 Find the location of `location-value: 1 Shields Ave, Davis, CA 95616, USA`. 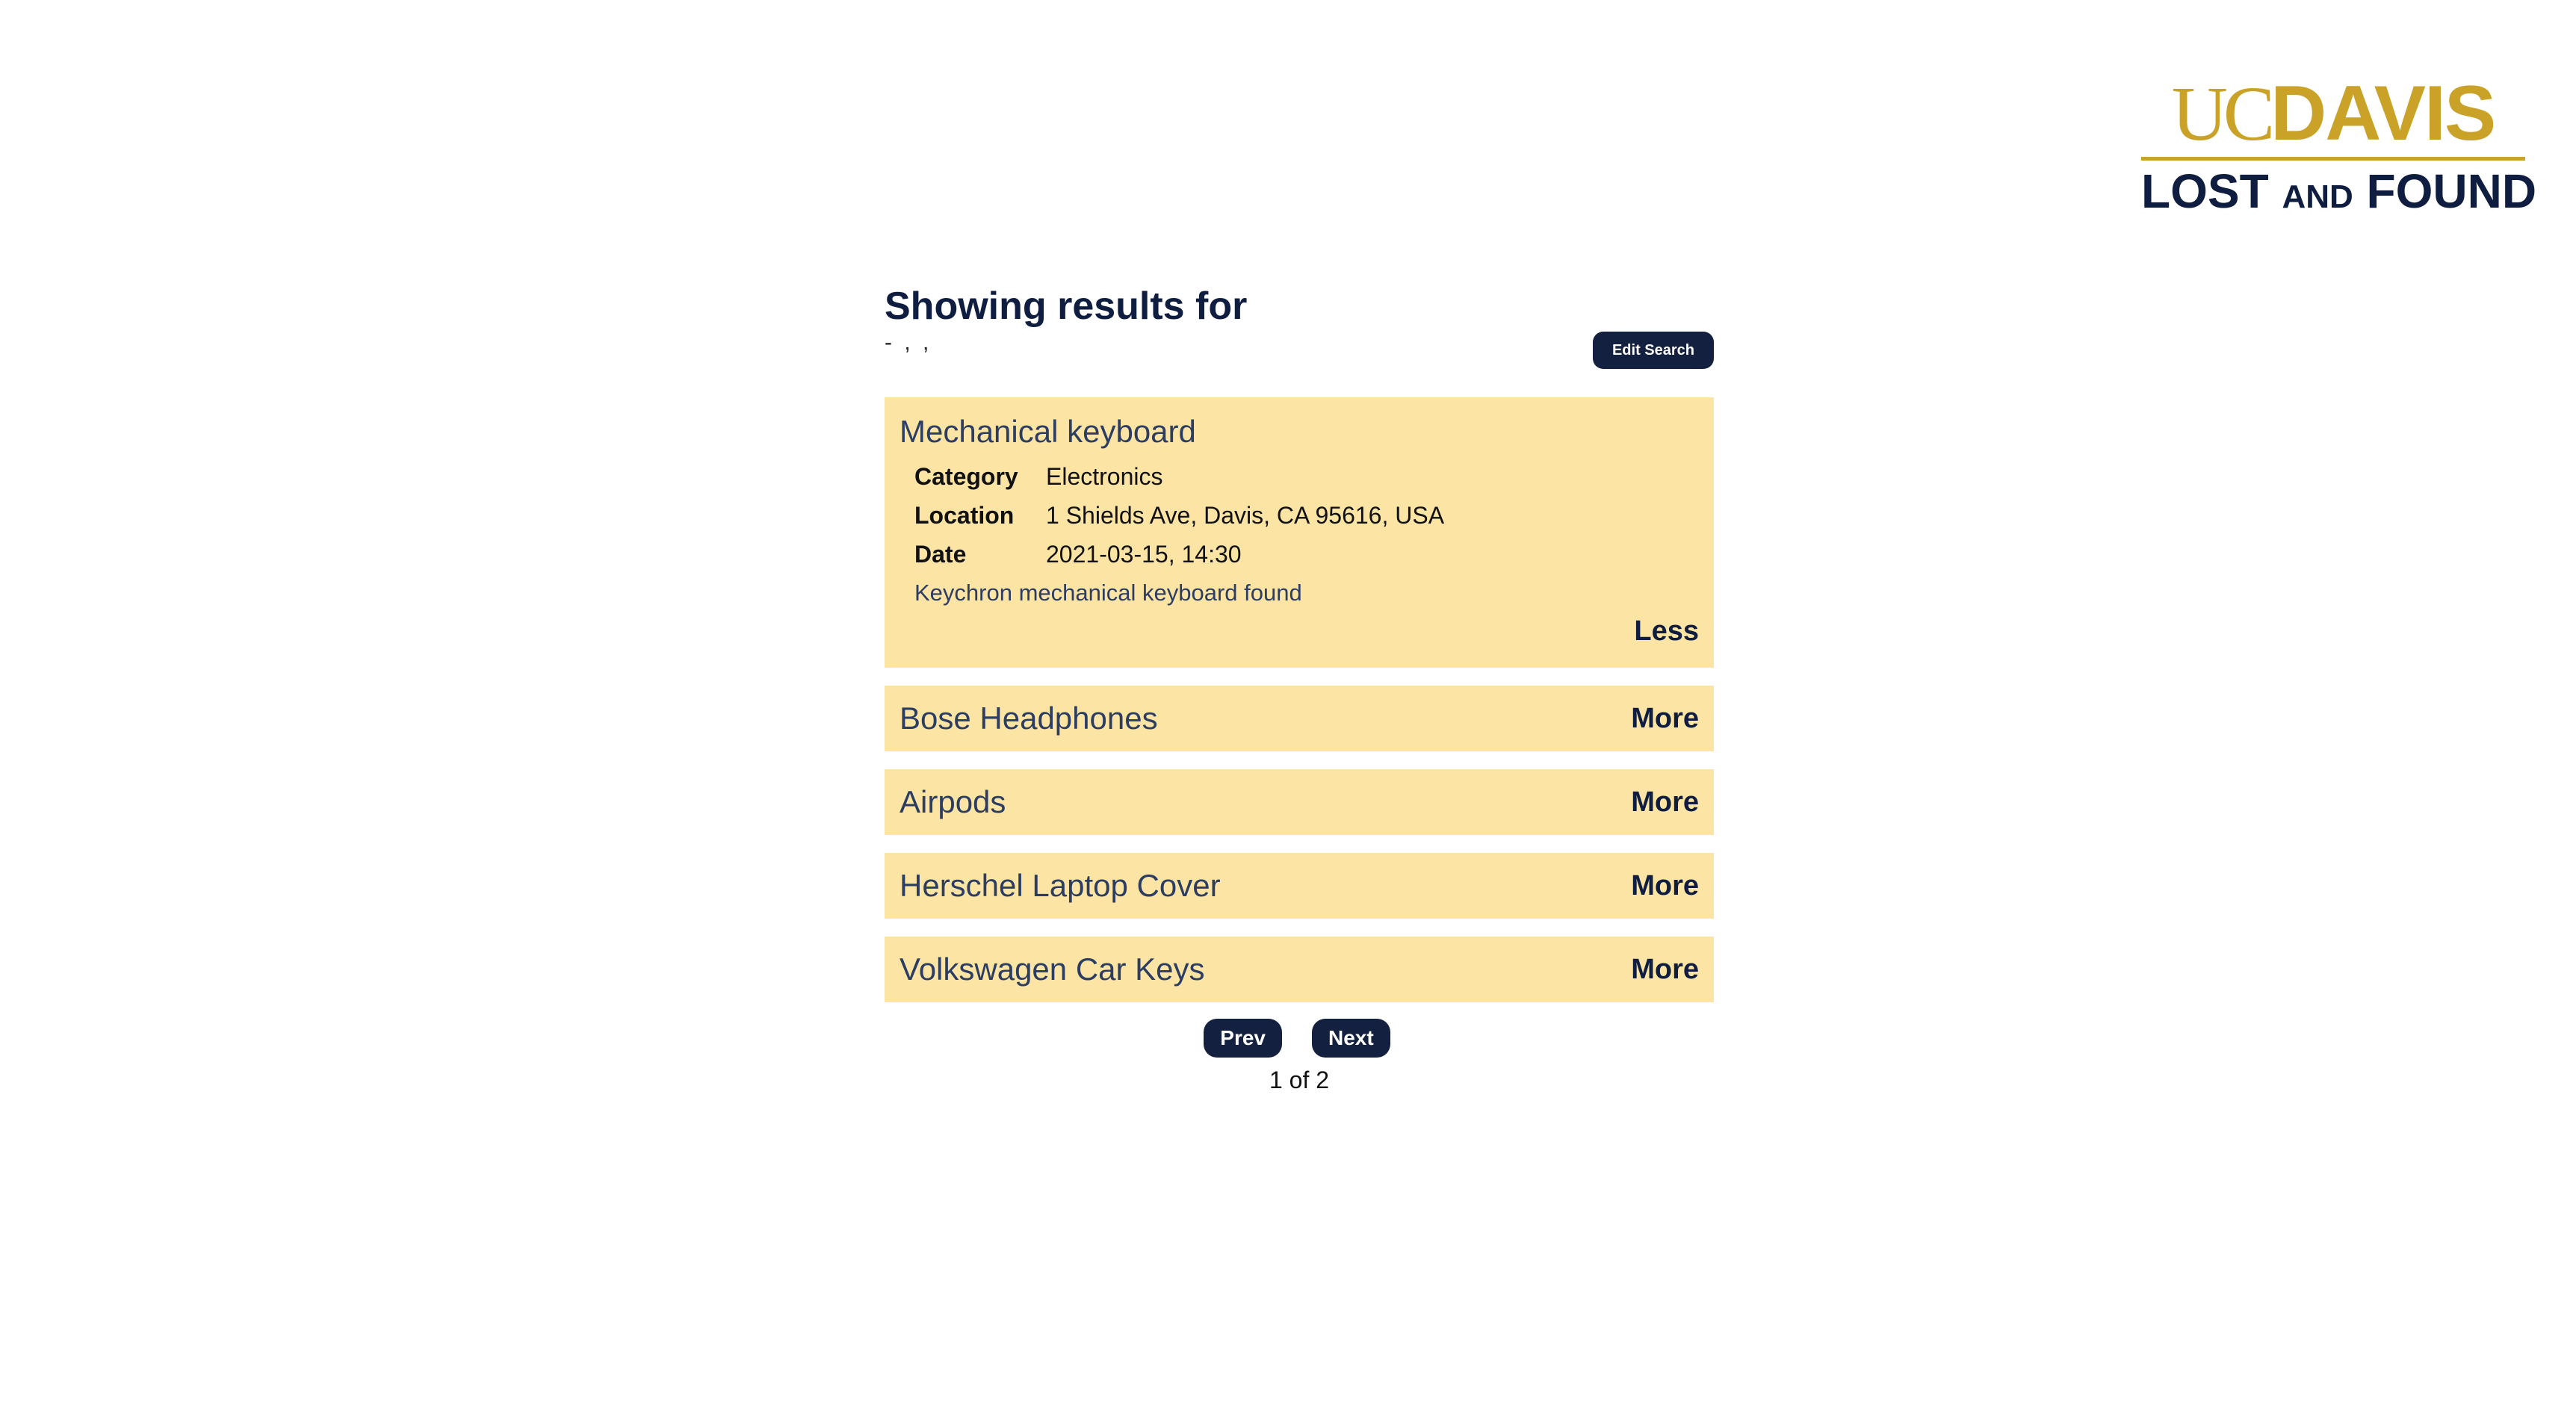

location-value: 1 Shields Ave, Davis, CA 95616, USA is located at coordinates (1245, 515).